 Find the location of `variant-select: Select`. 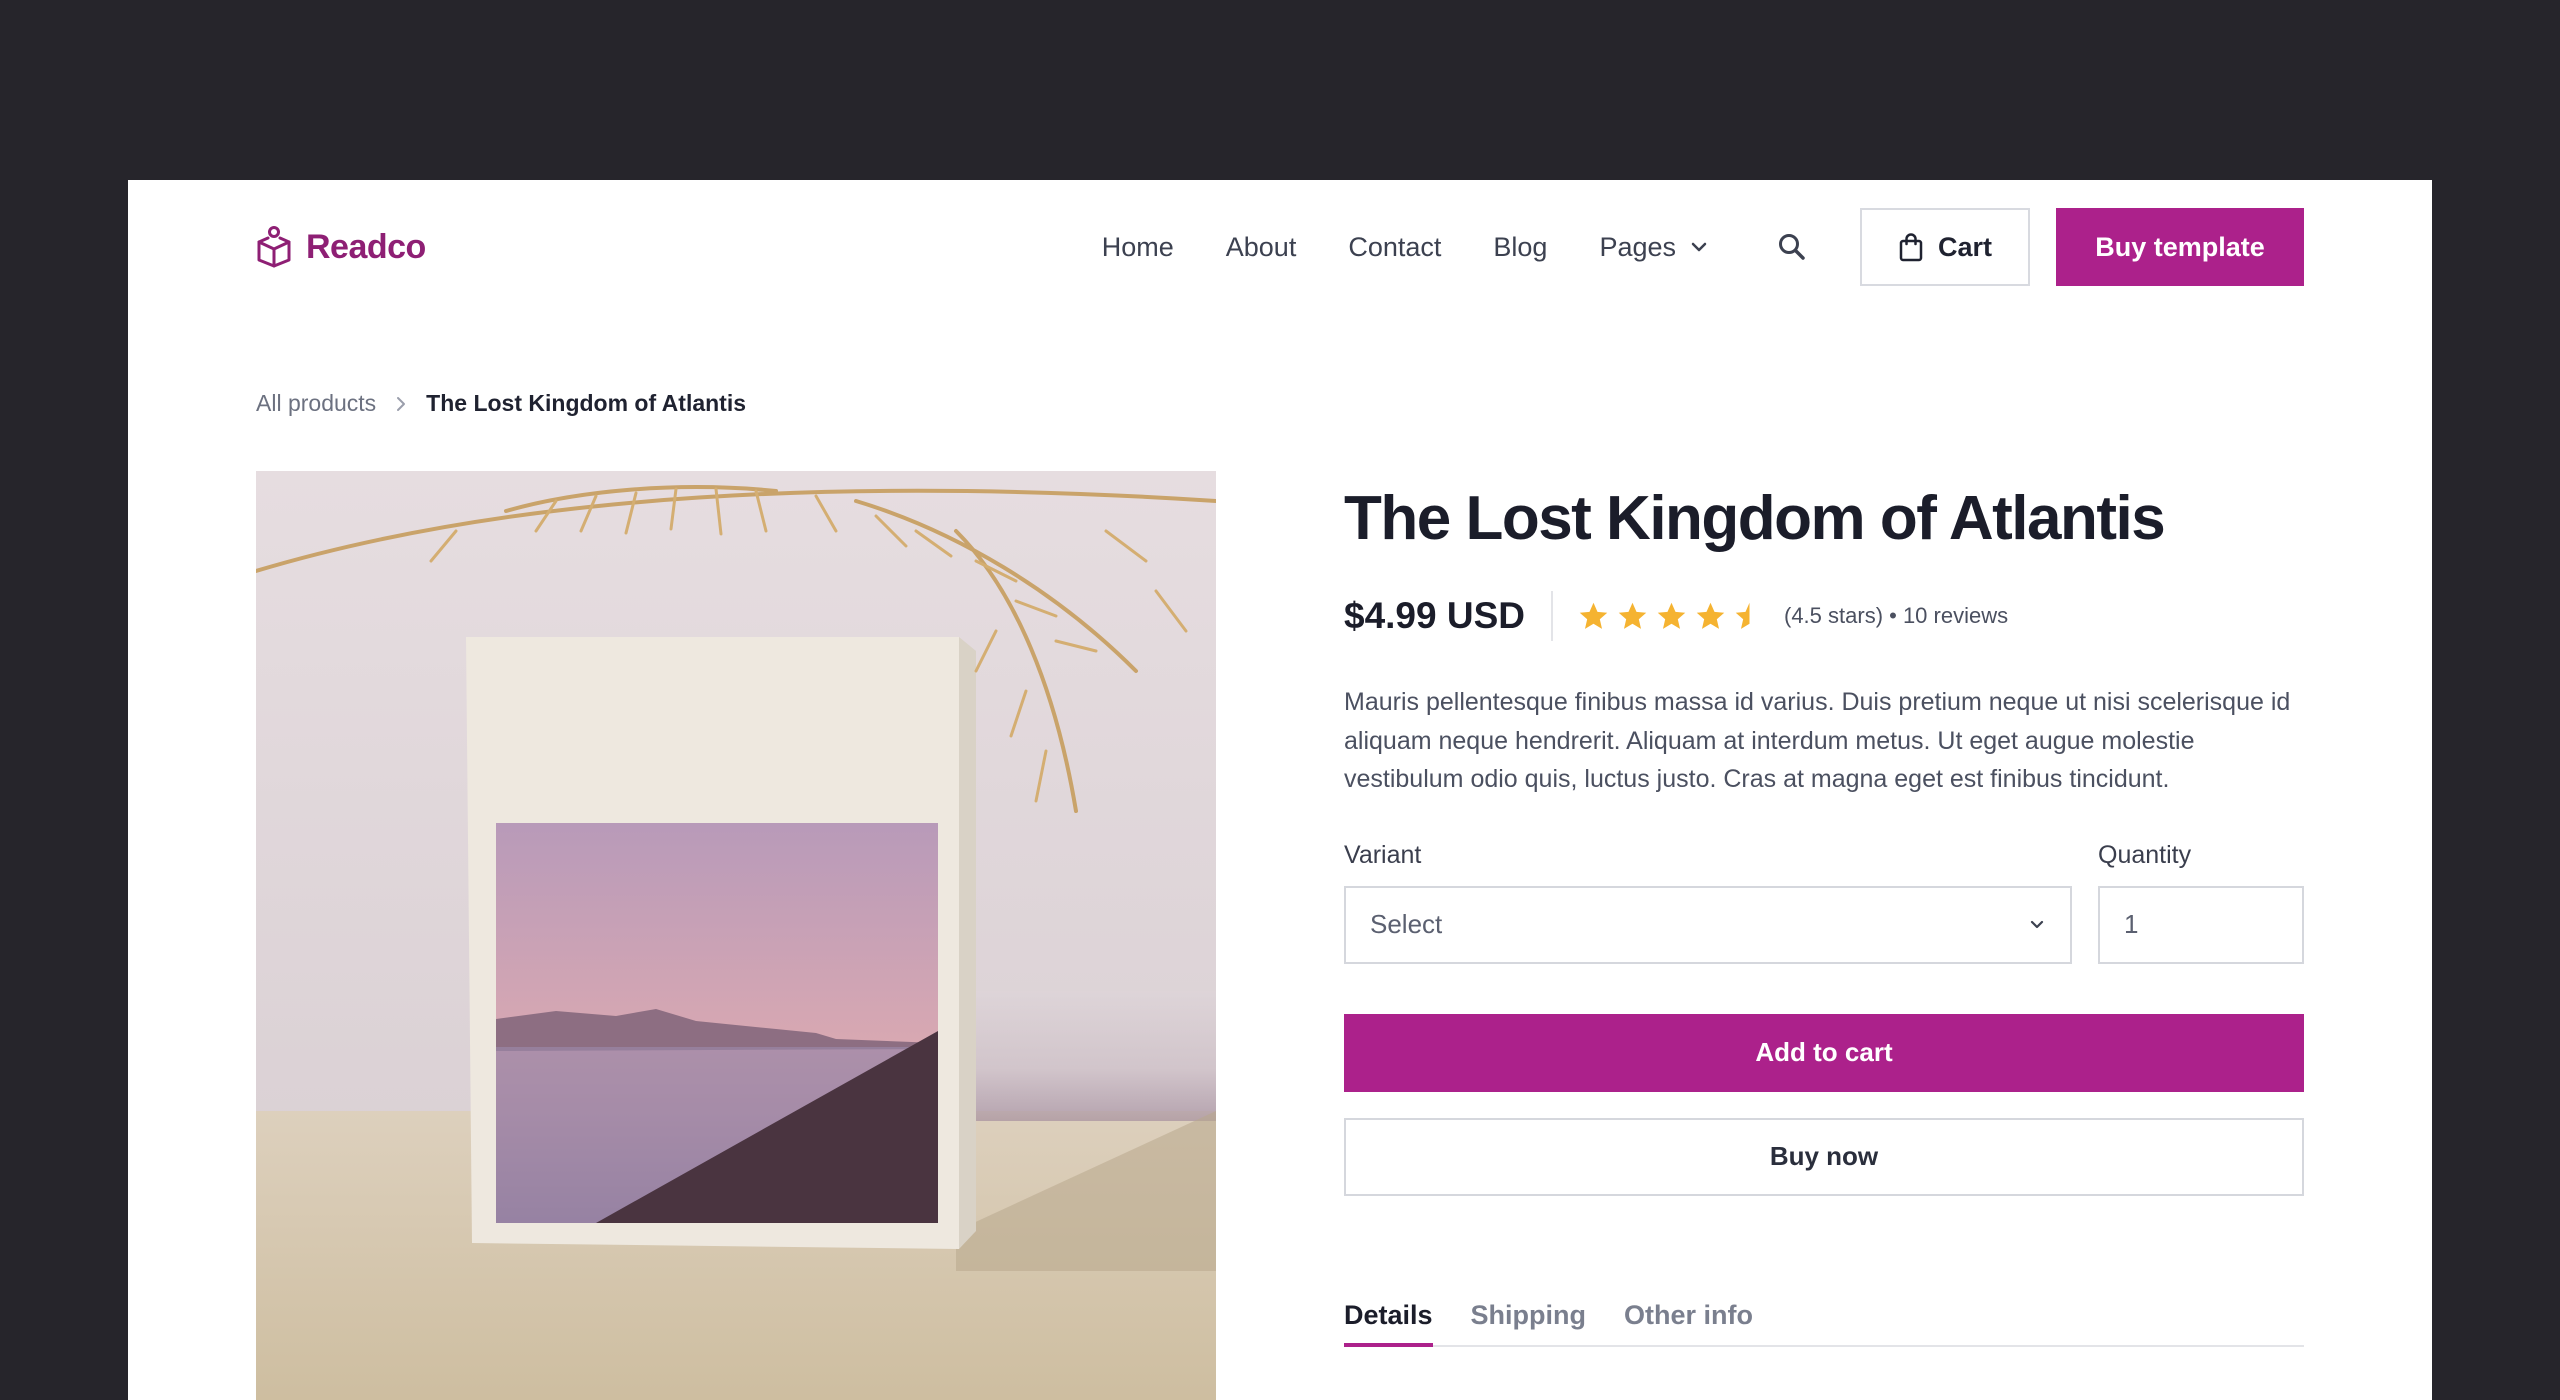

variant-select: Select is located at coordinates (1708, 924).